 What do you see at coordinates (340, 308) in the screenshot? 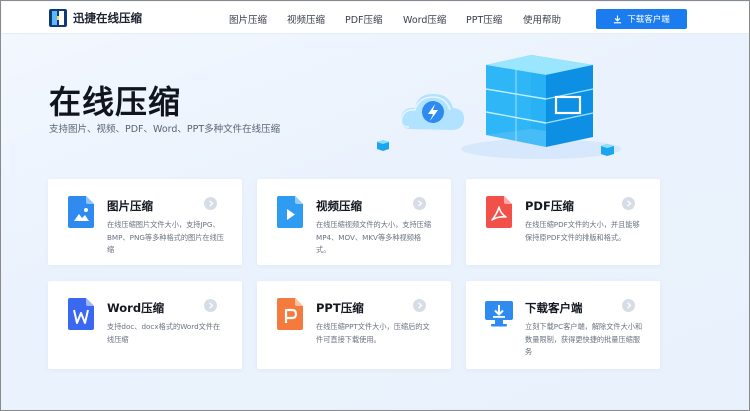
I see `card-title: PPT压缩` at bounding box center [340, 308].